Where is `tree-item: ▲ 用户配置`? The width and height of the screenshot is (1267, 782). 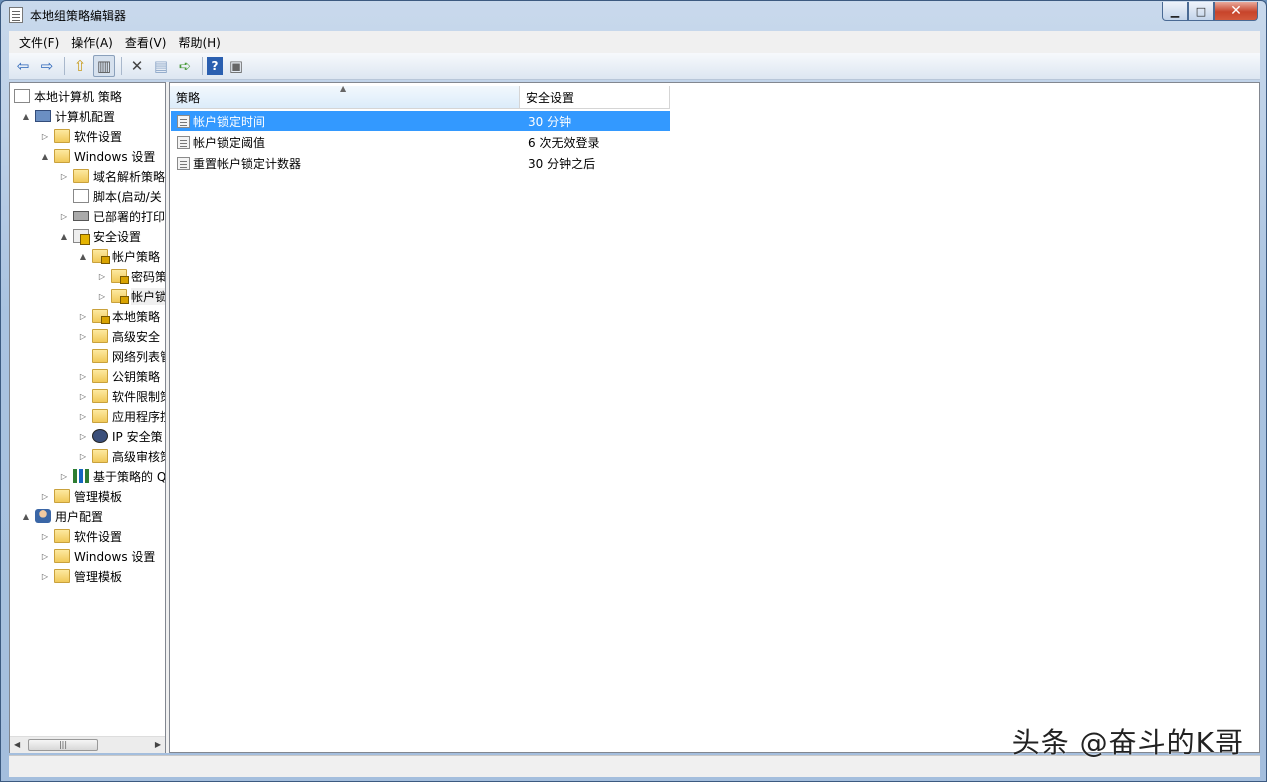
tree-item: ▲ 用户配置 is located at coordinates (61, 516).